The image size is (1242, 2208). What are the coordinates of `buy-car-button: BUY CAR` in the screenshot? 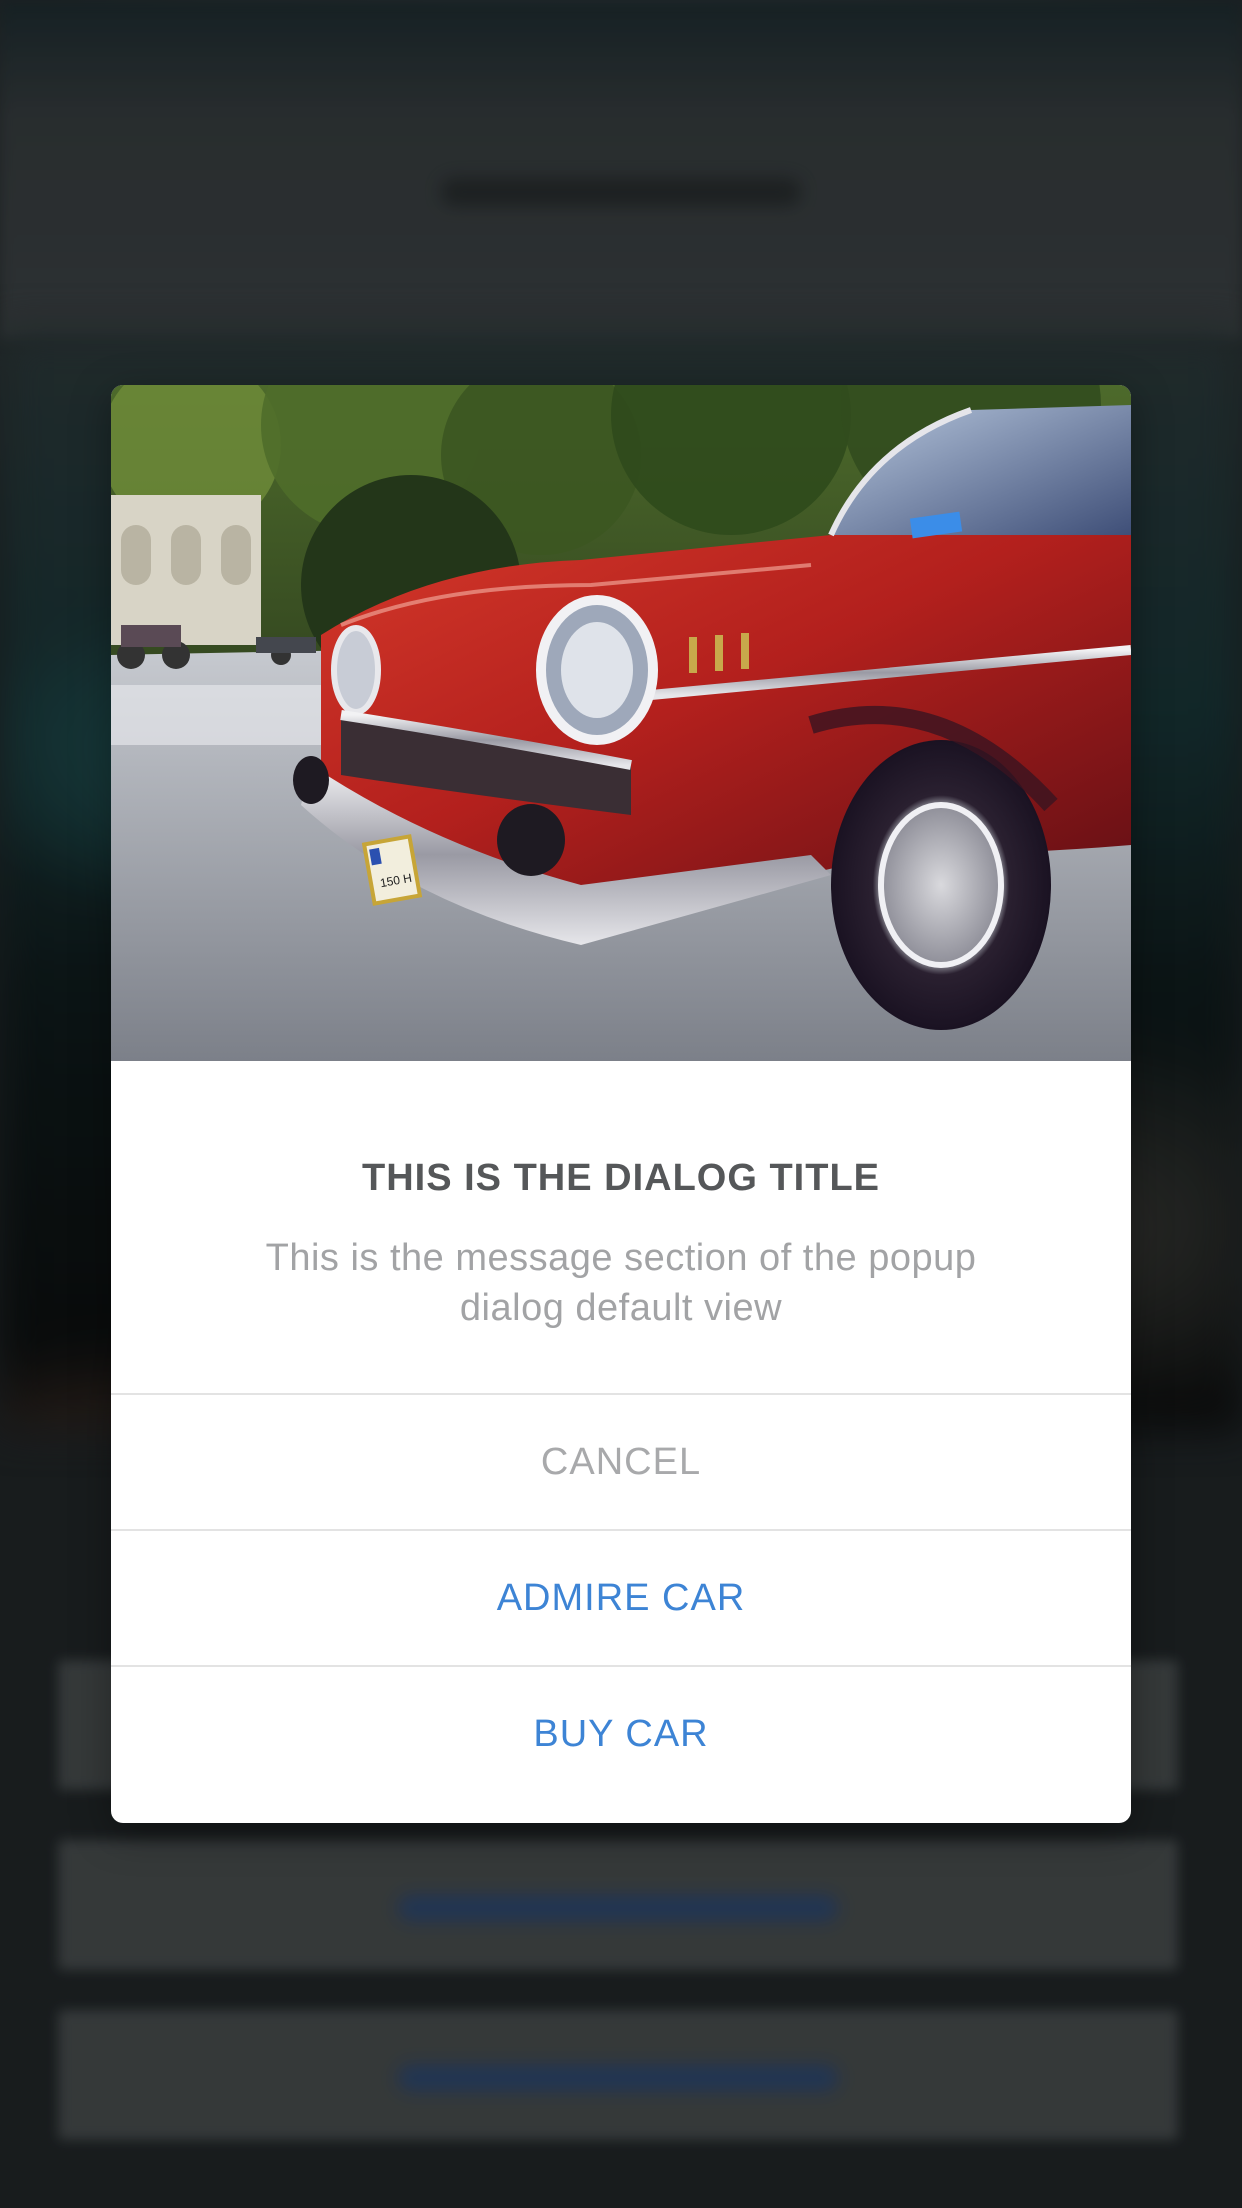 It's located at (621, 1733).